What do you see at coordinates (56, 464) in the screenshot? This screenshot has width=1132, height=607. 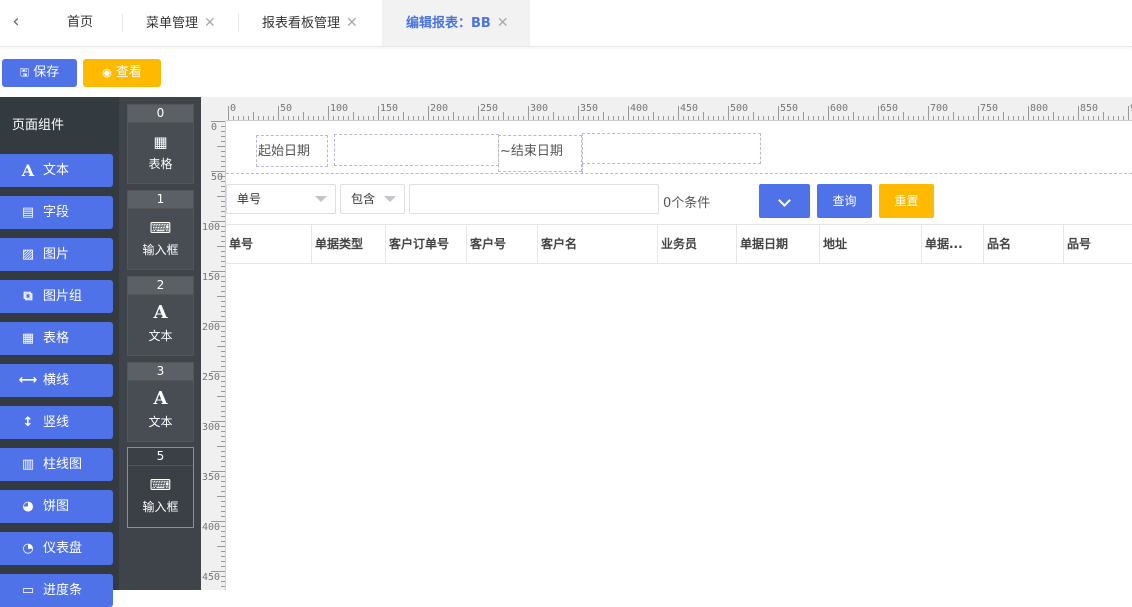 I see `component-bar-chart: ▥ 柱线图` at bounding box center [56, 464].